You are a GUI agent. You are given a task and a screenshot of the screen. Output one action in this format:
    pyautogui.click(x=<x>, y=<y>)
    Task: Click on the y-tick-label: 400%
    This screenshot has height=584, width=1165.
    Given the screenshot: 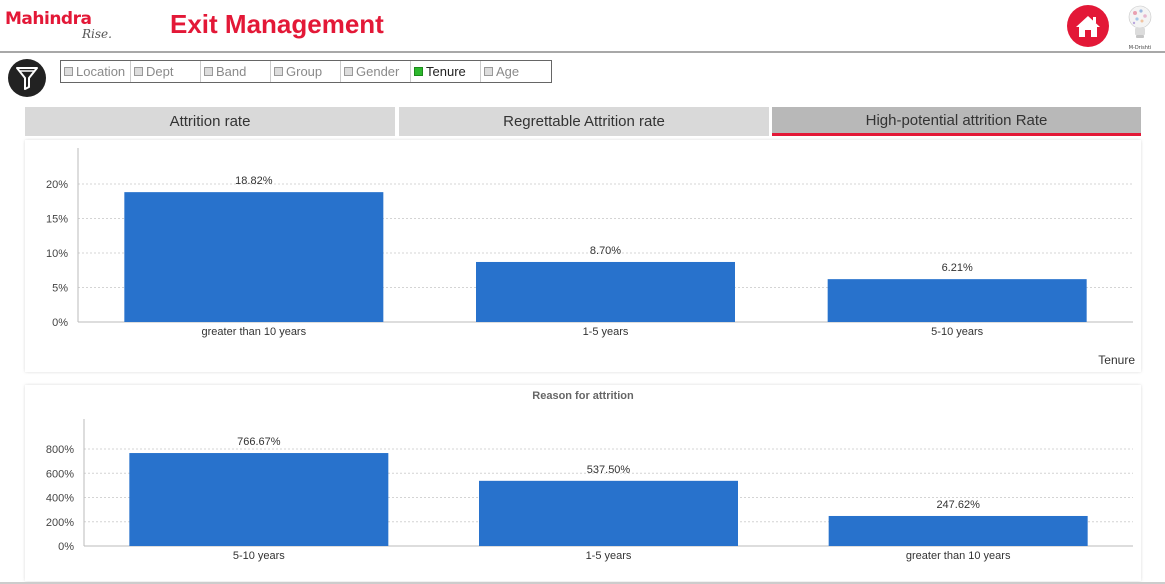 What is the action you would take?
    pyautogui.click(x=60, y=499)
    